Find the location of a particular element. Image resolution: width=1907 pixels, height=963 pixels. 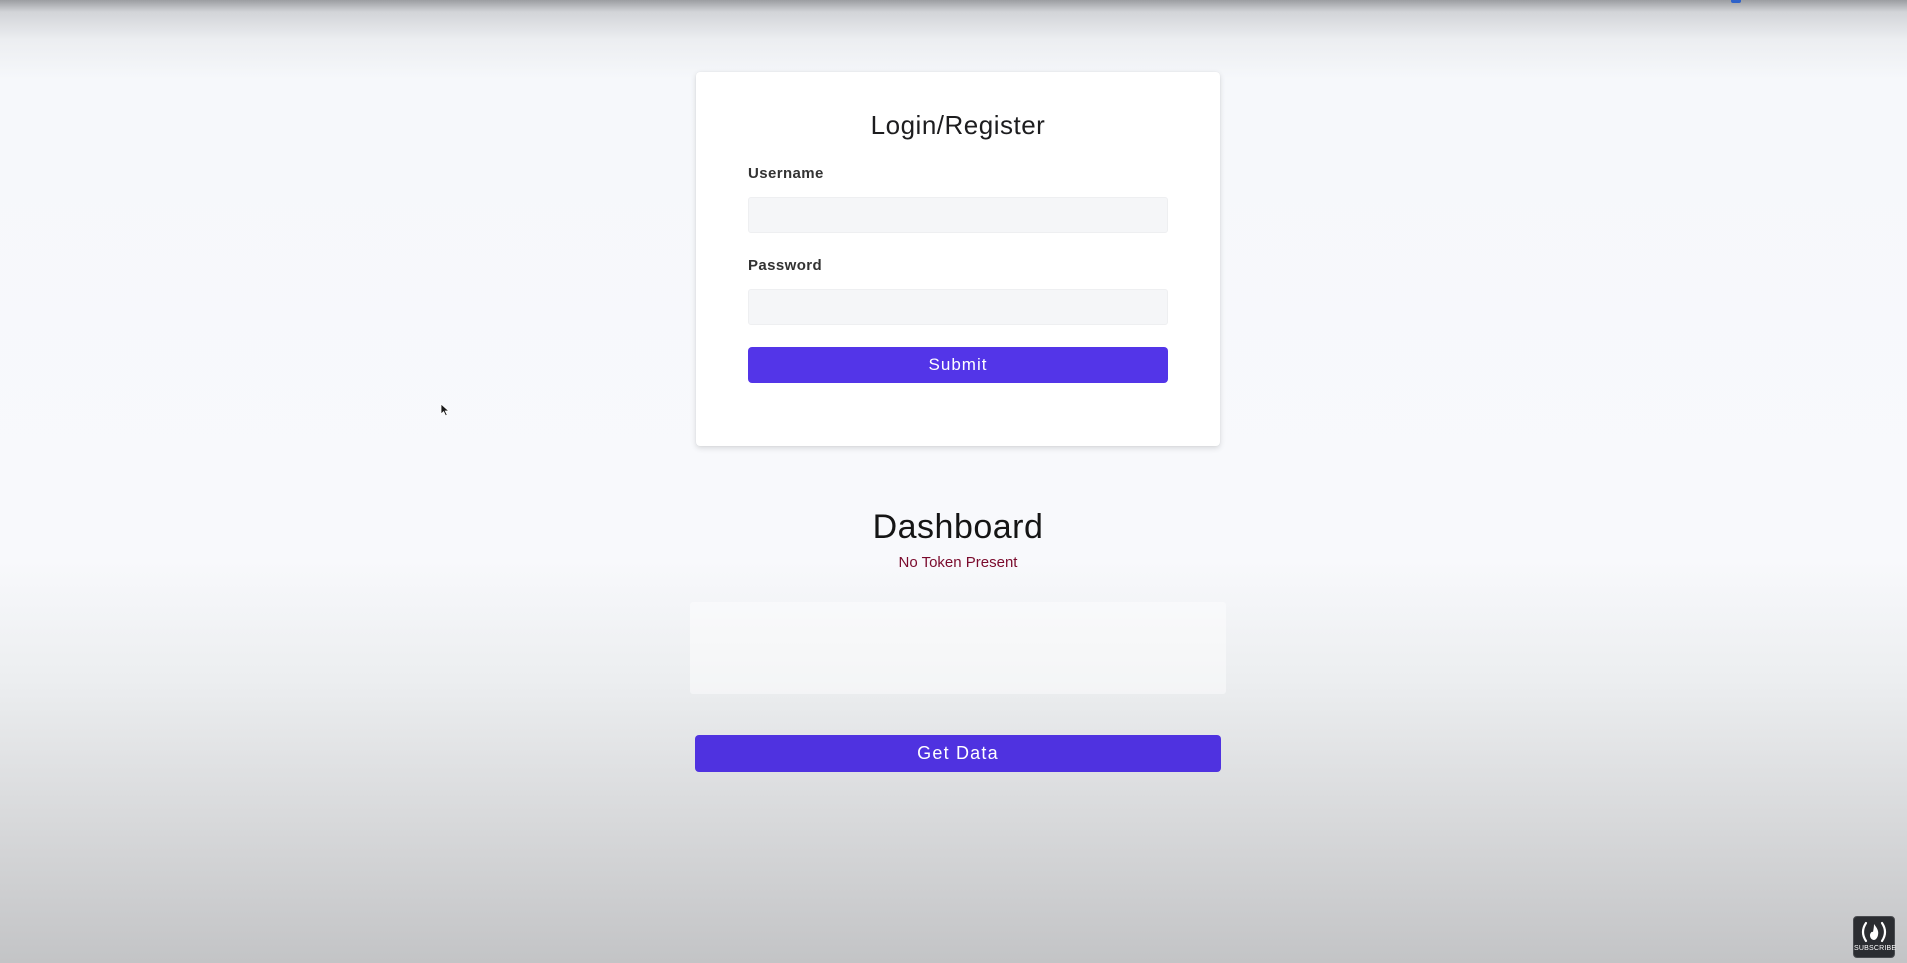

data-output-area is located at coordinates (958, 648).